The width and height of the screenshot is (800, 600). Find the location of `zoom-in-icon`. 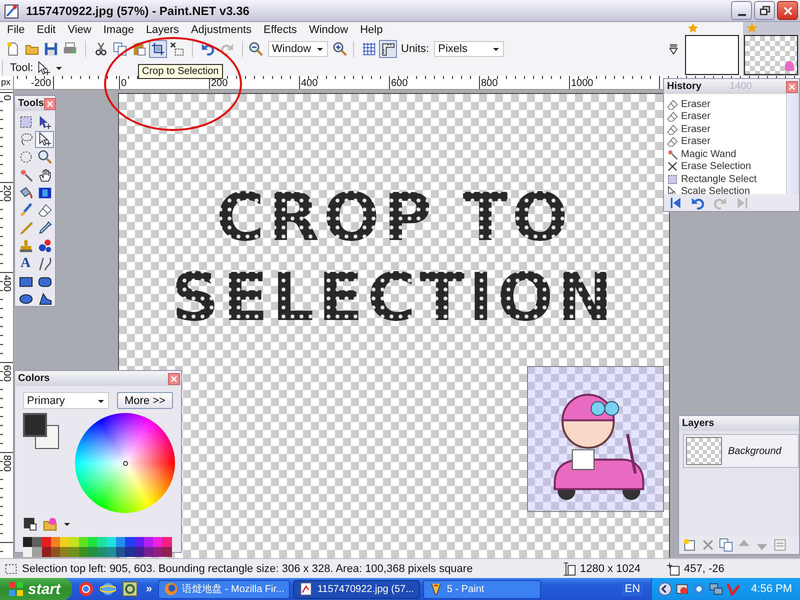

zoom-in-icon is located at coordinates (340, 49).